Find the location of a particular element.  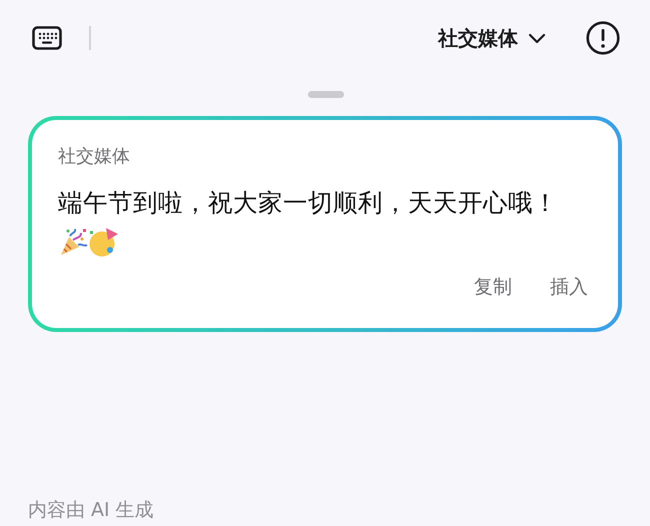

copy-button: 复制 is located at coordinates (493, 287).